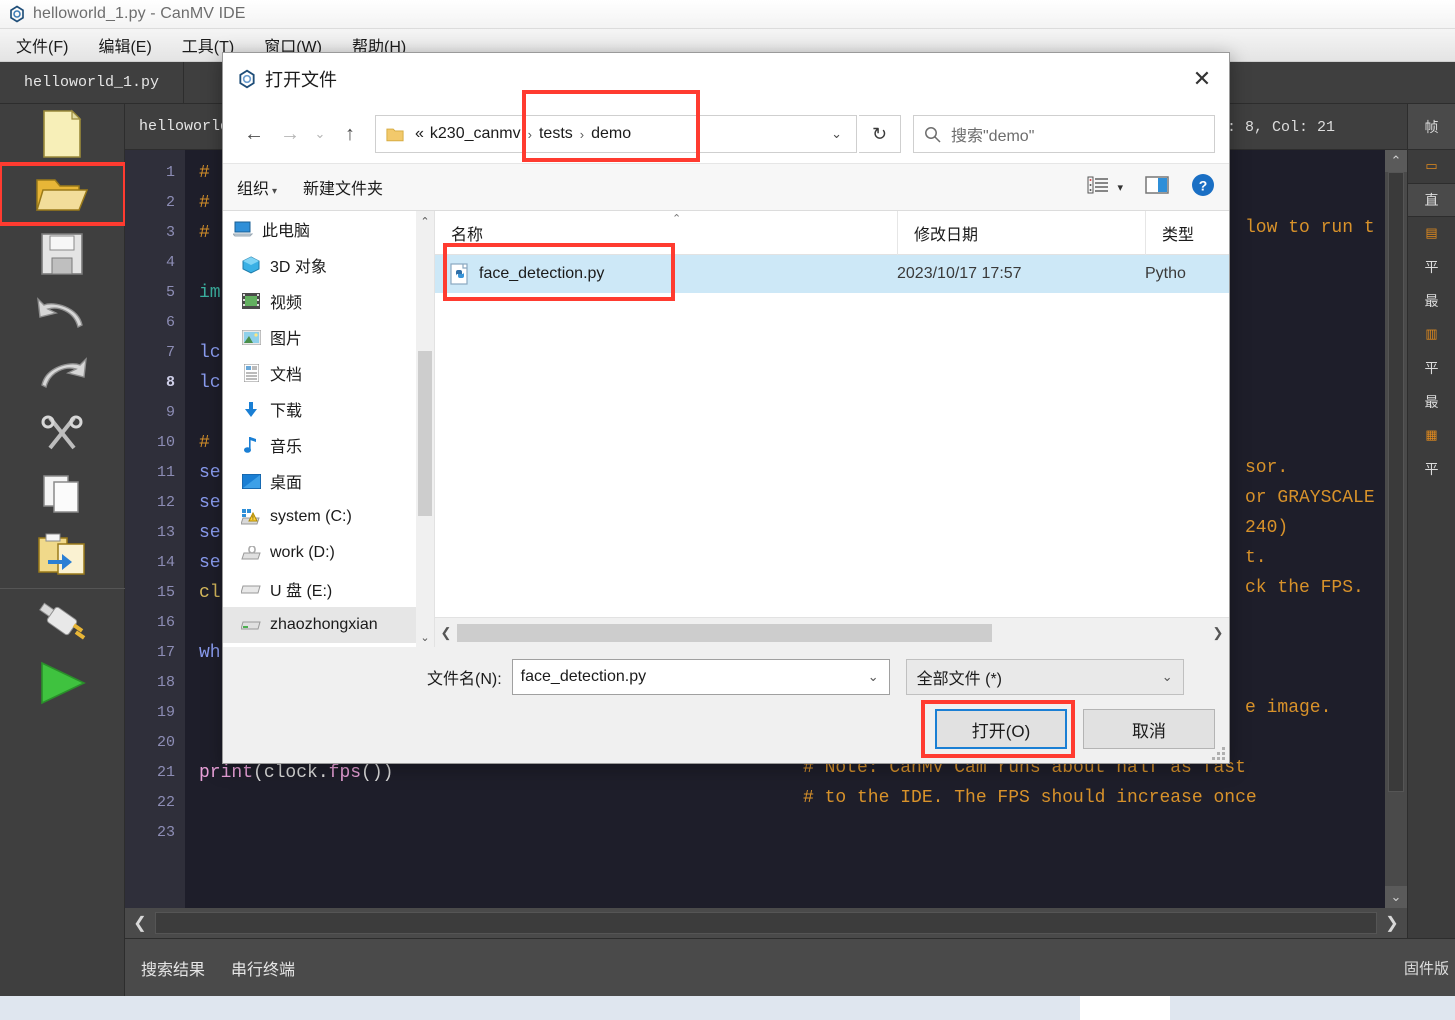 The width and height of the screenshot is (1455, 1020). Describe the element at coordinates (343, 187) in the screenshot. I see `new-folder-button: 新建文件夹` at that location.